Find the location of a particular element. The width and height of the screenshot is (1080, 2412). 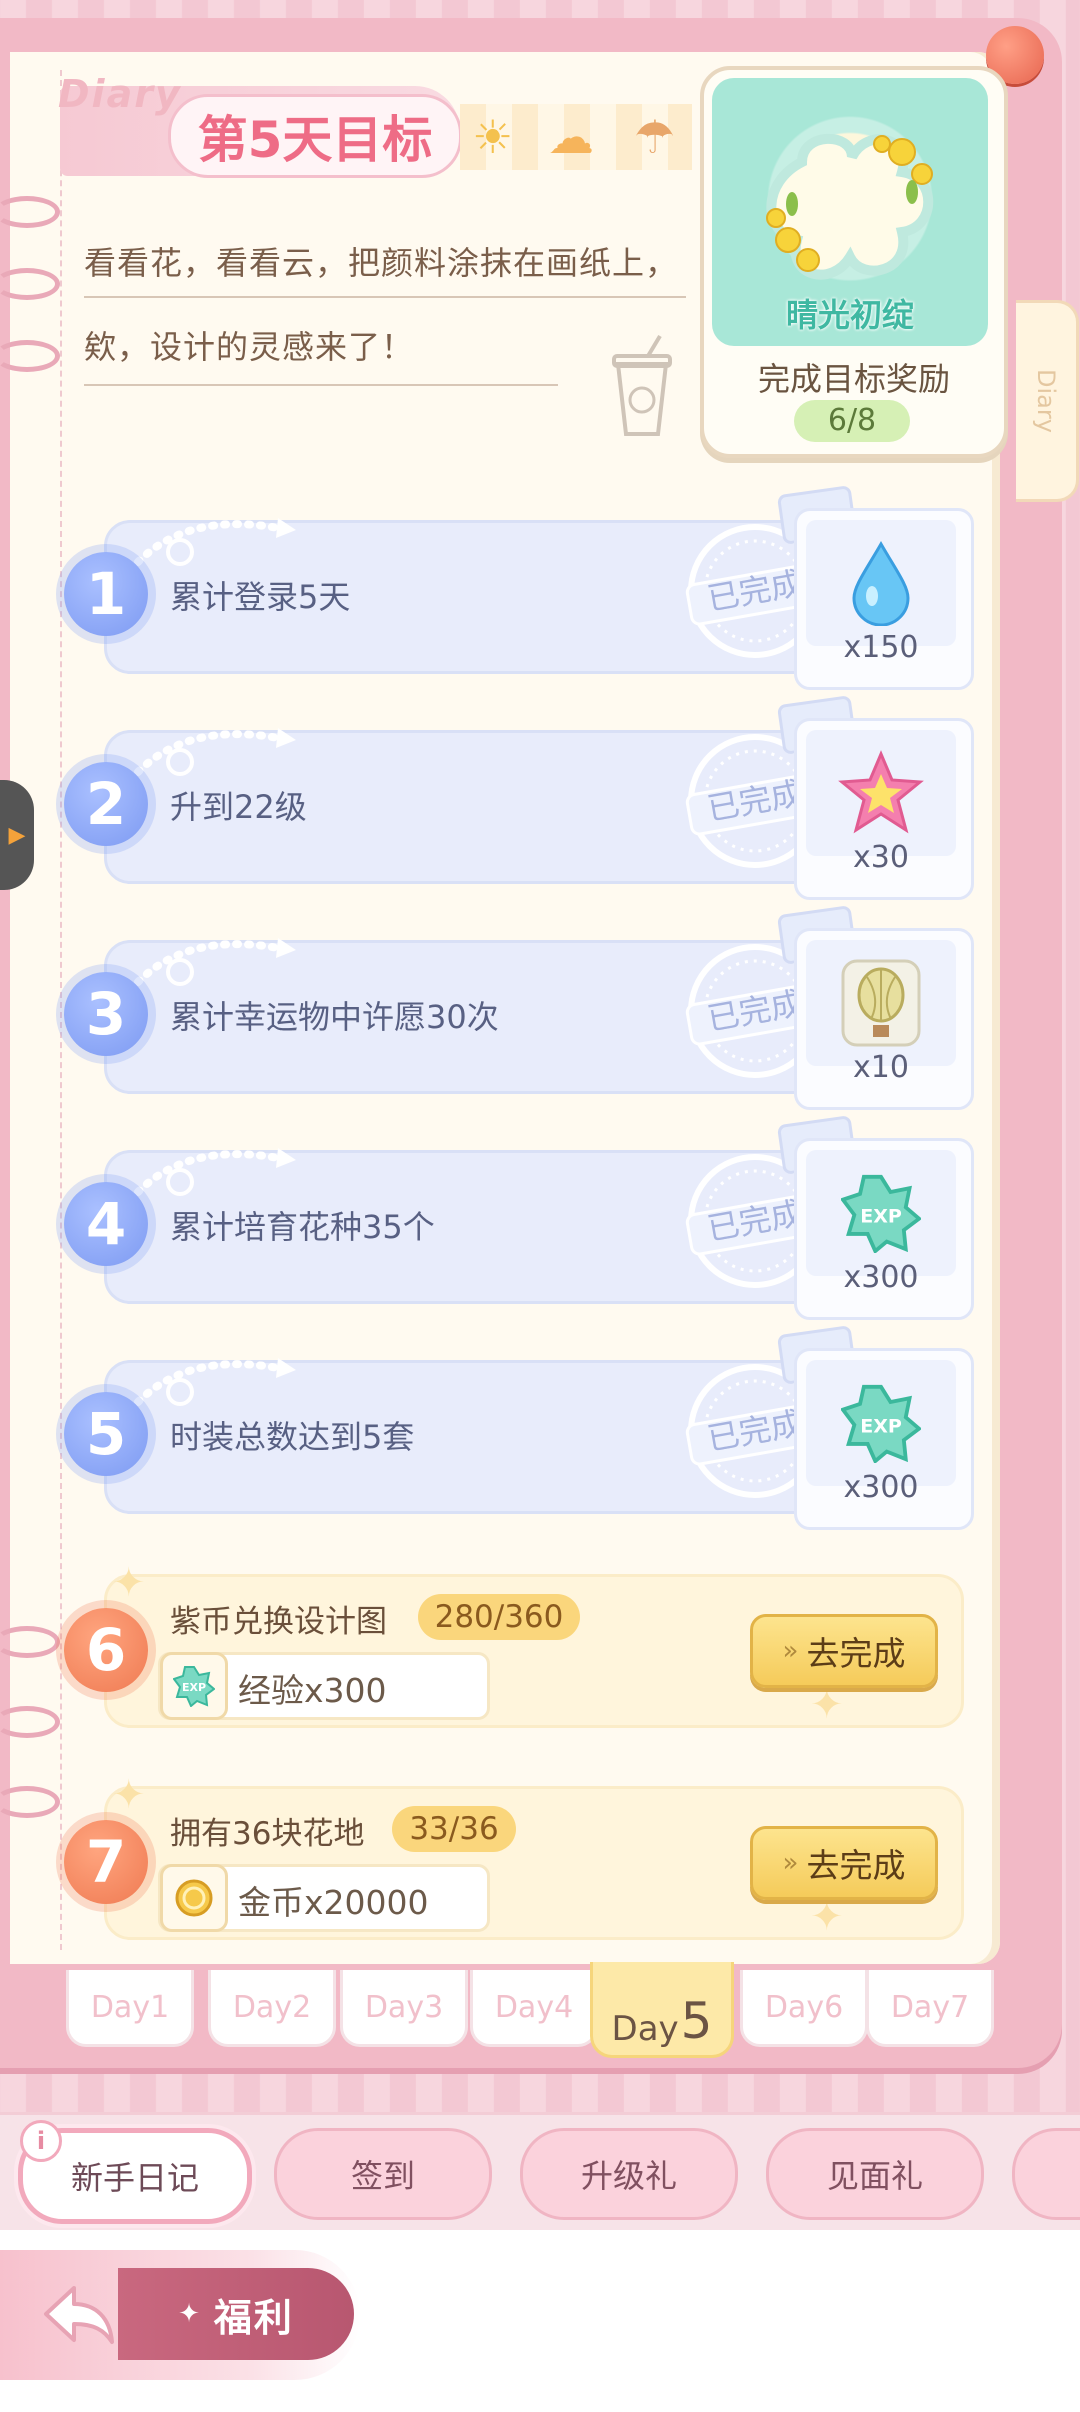

task-number-text: 6 is located at coordinates (106, 1650).